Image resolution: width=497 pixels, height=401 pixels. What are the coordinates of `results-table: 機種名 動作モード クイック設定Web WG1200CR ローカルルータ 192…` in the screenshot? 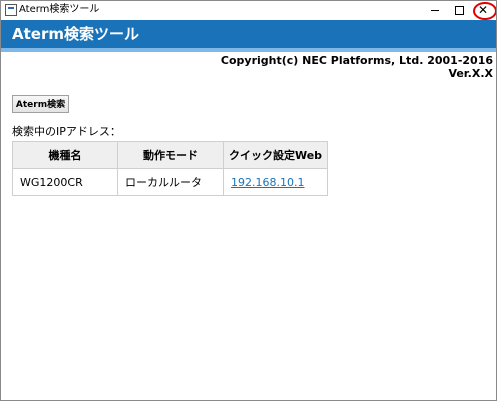 It's located at (170, 168).